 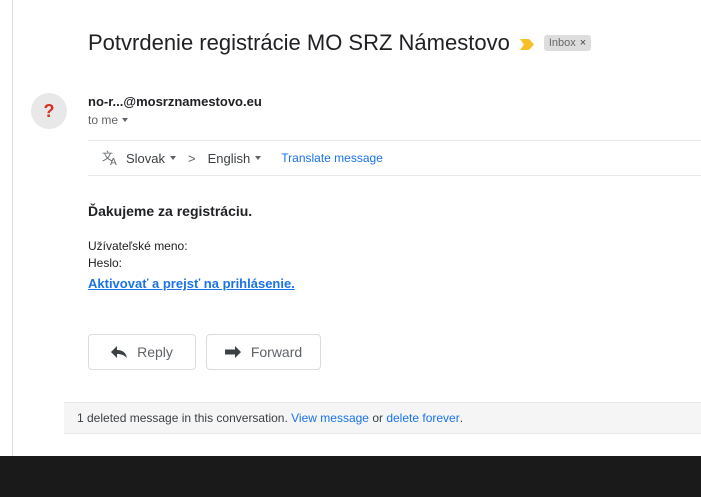 I want to click on reply-button: Reply, so click(x=142, y=352).